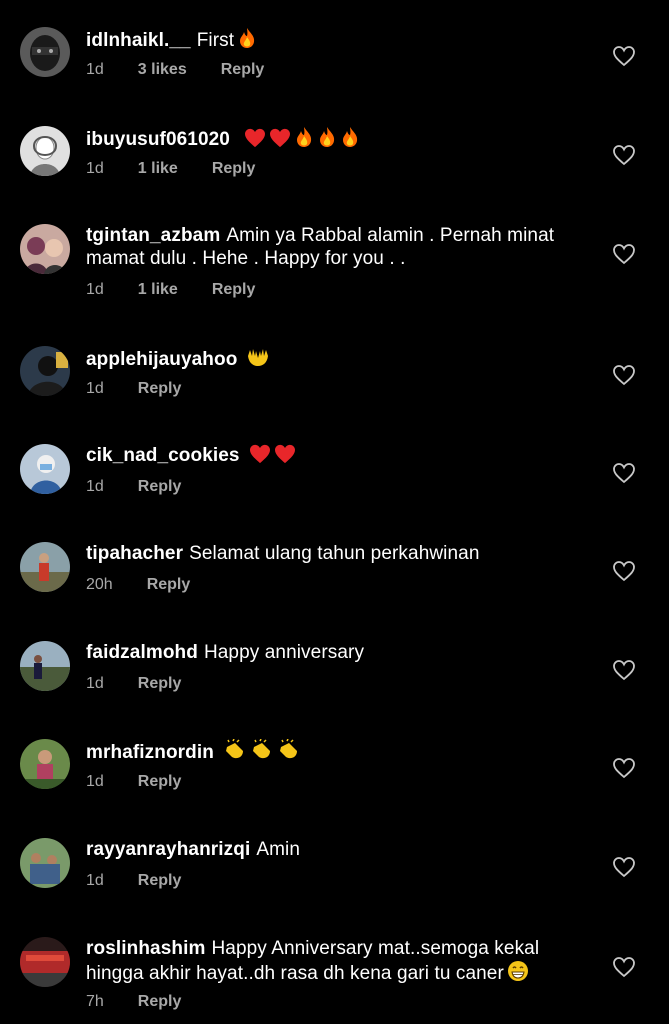  What do you see at coordinates (150, 752) in the screenshot?
I see `comment-username: mrhafiznordin` at bounding box center [150, 752].